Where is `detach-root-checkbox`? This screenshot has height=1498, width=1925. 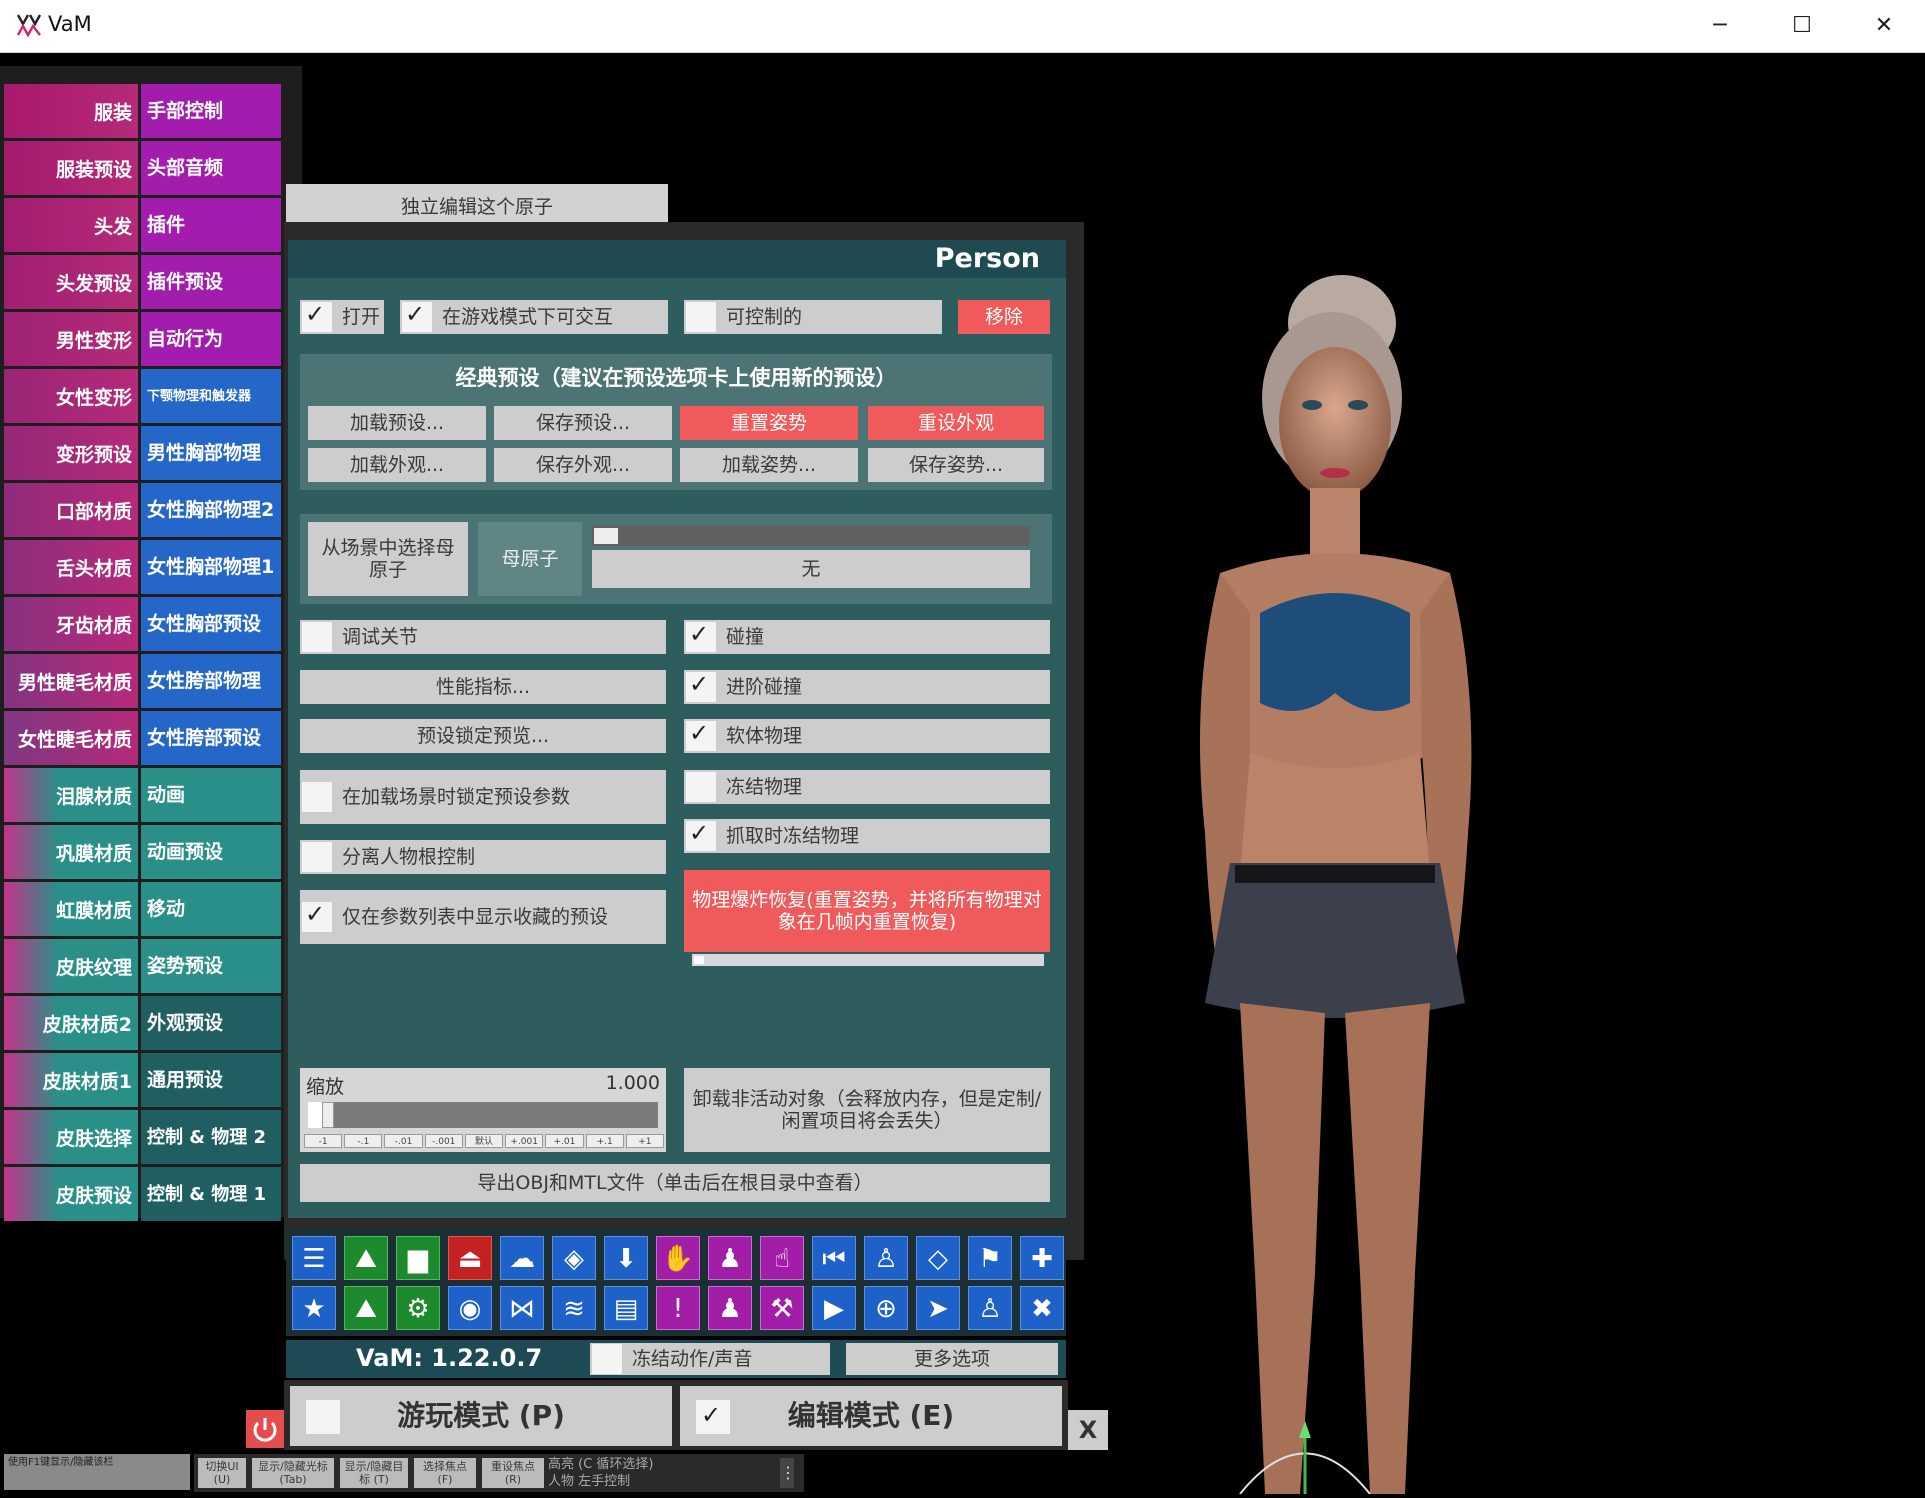
detach-root-checkbox is located at coordinates (317, 857).